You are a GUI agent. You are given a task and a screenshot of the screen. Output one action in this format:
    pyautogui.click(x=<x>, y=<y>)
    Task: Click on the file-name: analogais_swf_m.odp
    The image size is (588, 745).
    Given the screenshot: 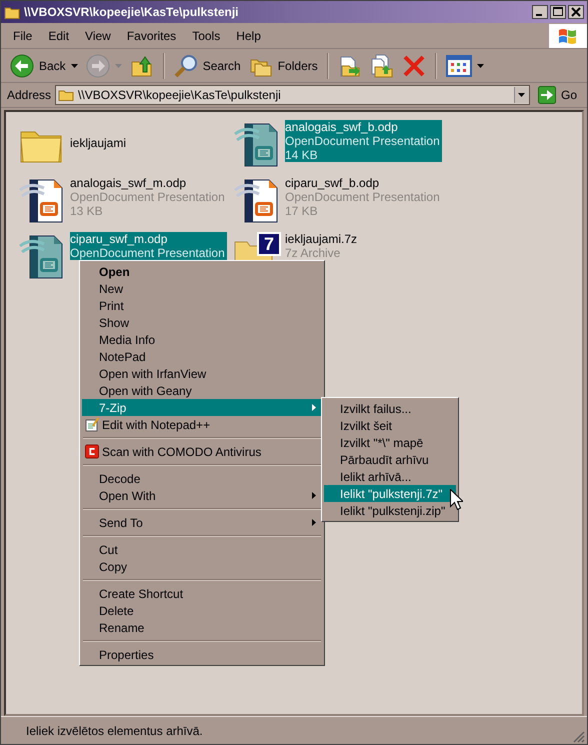 What is the action you would take?
    pyautogui.click(x=147, y=183)
    